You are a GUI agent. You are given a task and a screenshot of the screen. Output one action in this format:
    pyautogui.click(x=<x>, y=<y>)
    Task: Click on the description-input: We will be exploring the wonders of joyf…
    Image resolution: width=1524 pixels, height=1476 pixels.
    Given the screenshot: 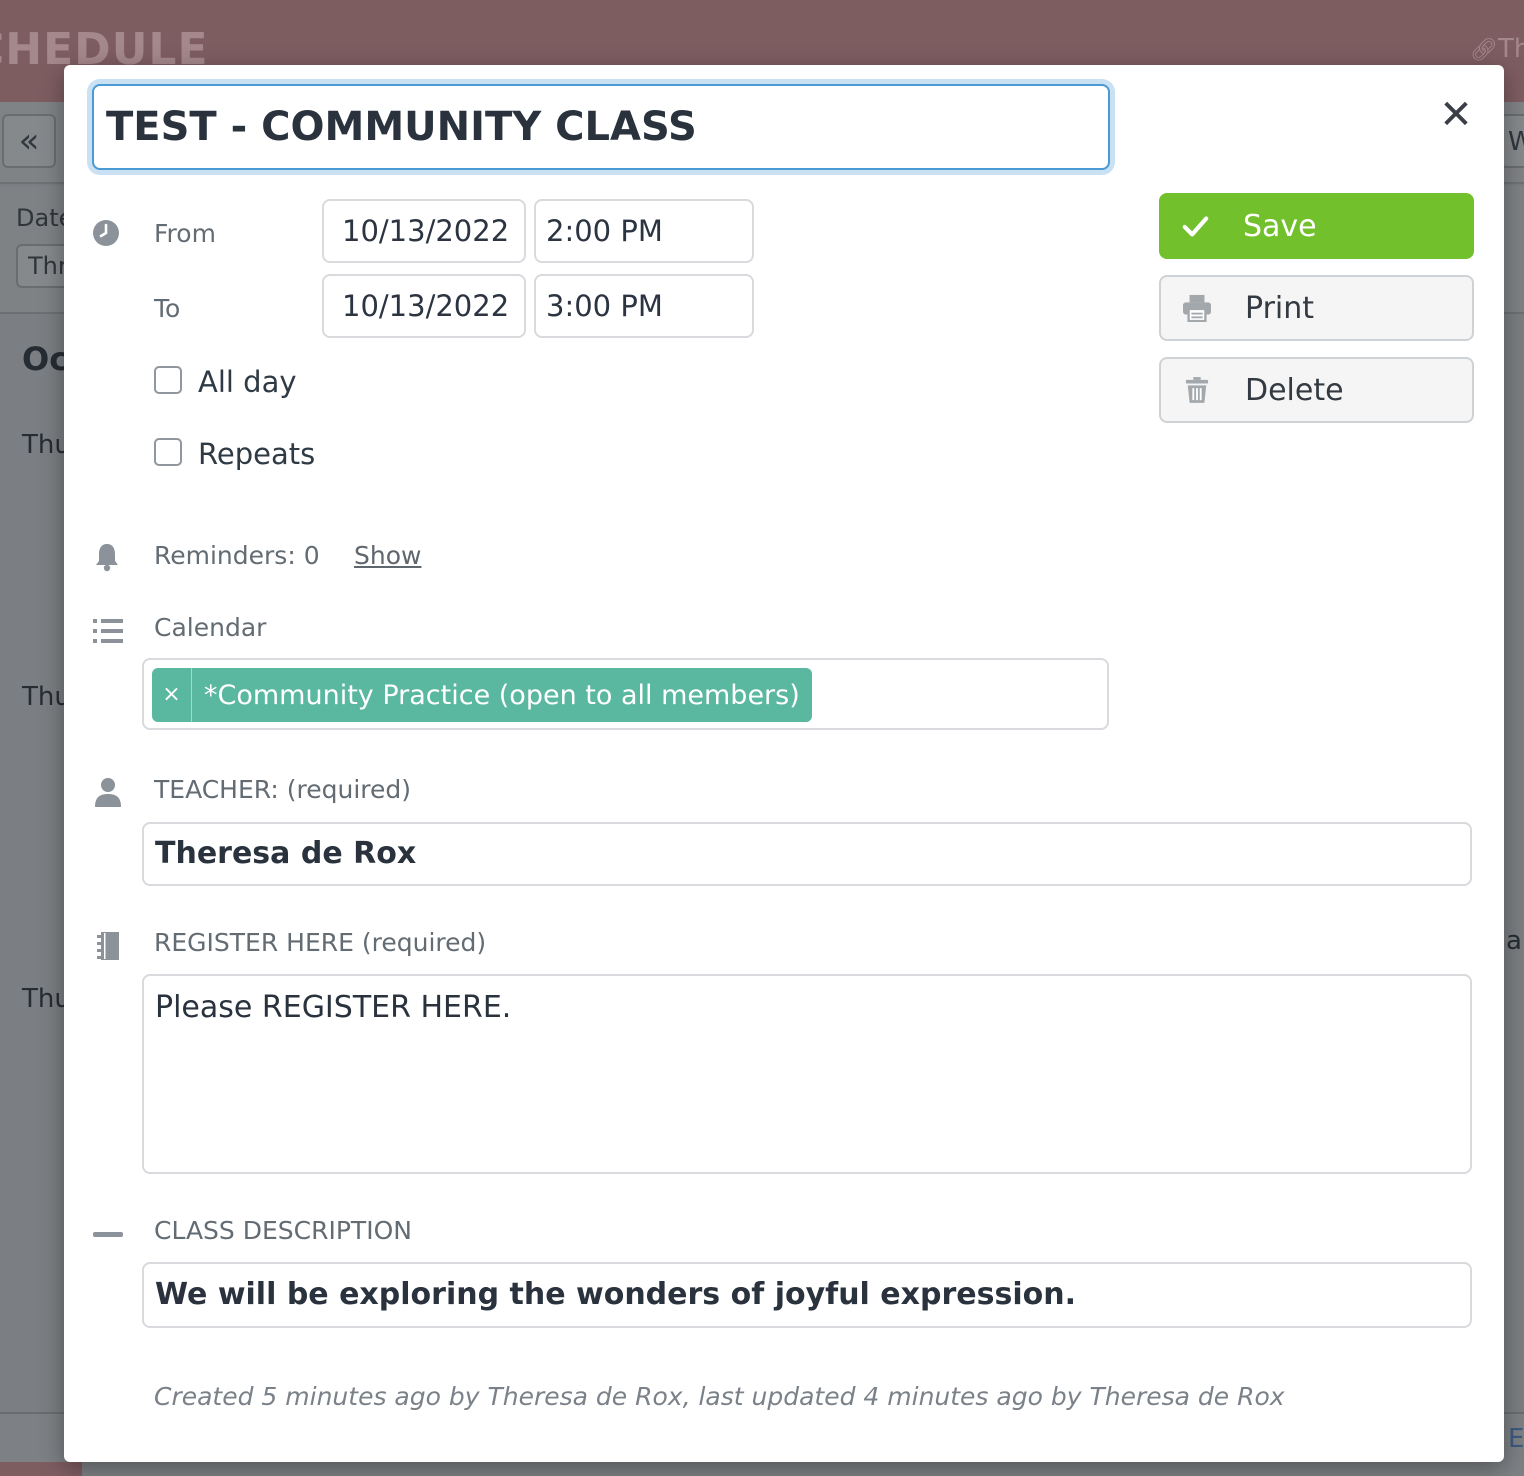 What is the action you would take?
    pyautogui.click(x=807, y=1295)
    